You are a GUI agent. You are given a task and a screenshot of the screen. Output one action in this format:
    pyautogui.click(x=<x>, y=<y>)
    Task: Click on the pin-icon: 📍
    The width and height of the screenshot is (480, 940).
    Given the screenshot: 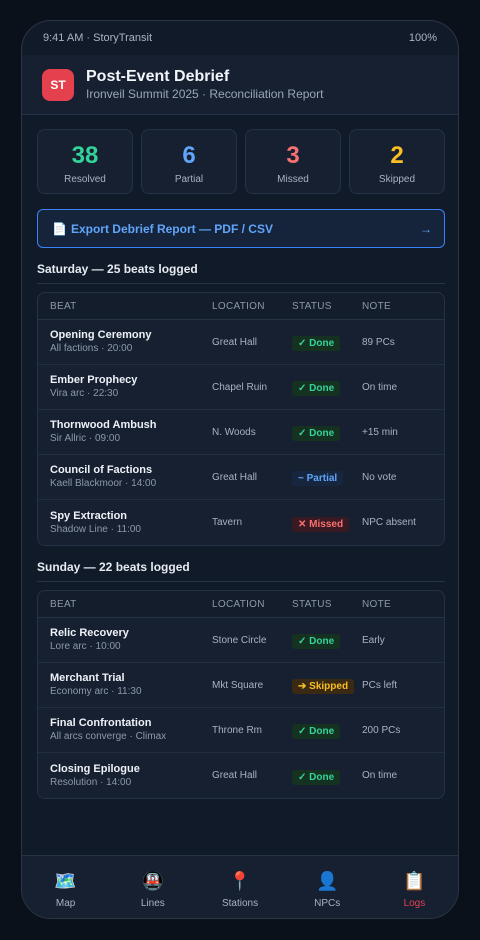 What is the action you would take?
    pyautogui.click(x=240, y=881)
    